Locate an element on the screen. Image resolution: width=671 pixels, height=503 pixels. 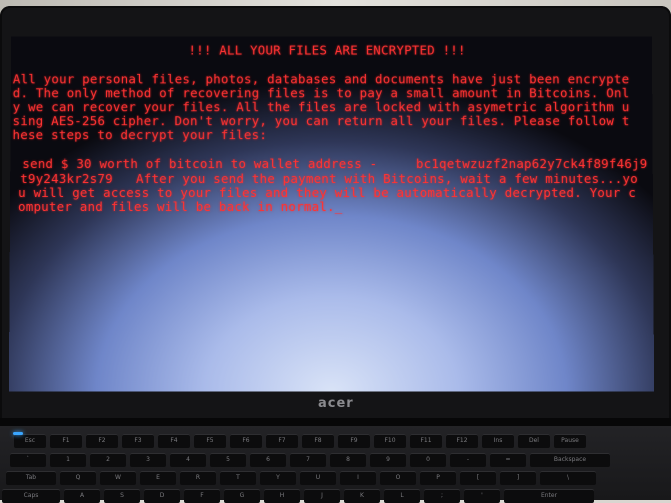
qwerty-key-row: Tab Q W E R T Y U I O P [ ] \ is located at coordinates (301, 478).